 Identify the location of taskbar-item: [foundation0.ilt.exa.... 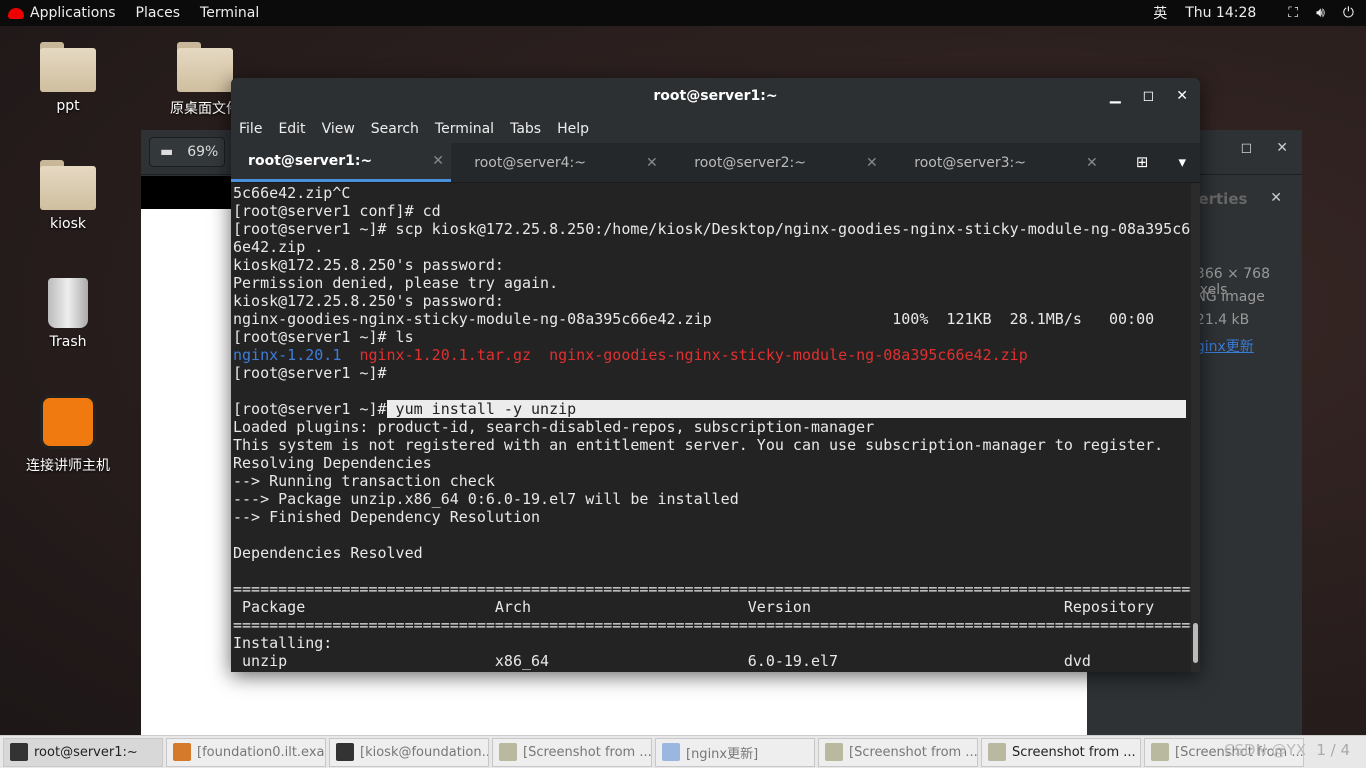
(246, 752).